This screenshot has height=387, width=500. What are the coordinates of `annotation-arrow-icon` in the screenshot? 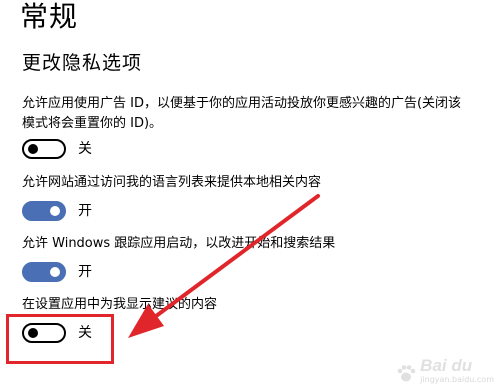 It's located at (224, 266).